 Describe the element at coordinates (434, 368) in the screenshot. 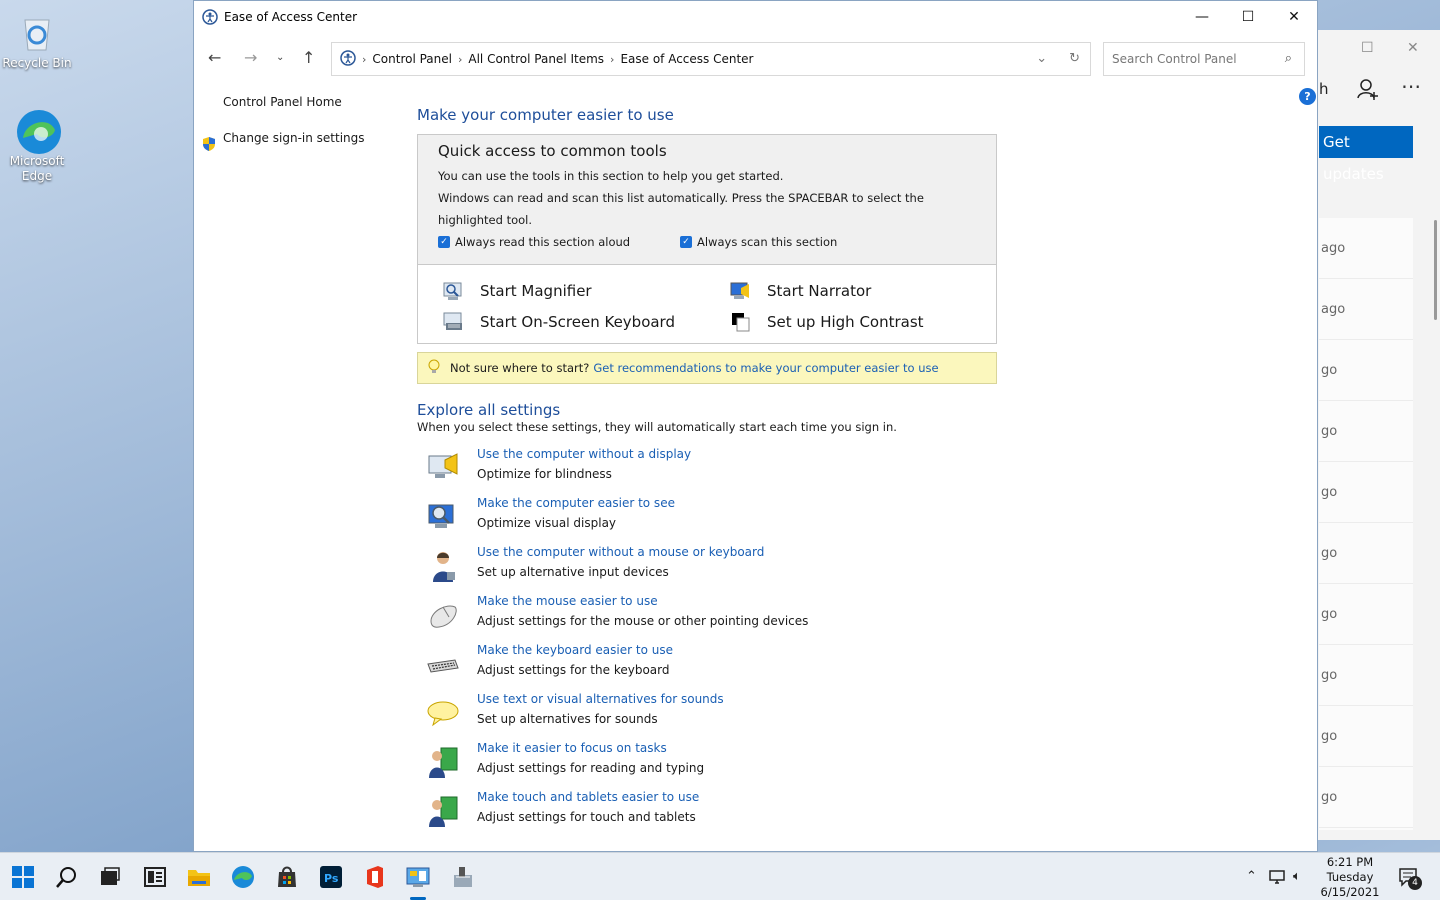

I see `lightbulb-icon` at that location.